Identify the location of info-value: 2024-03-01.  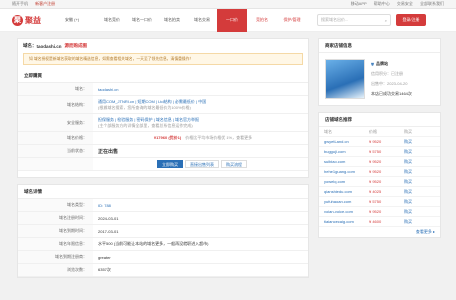
(108, 218).